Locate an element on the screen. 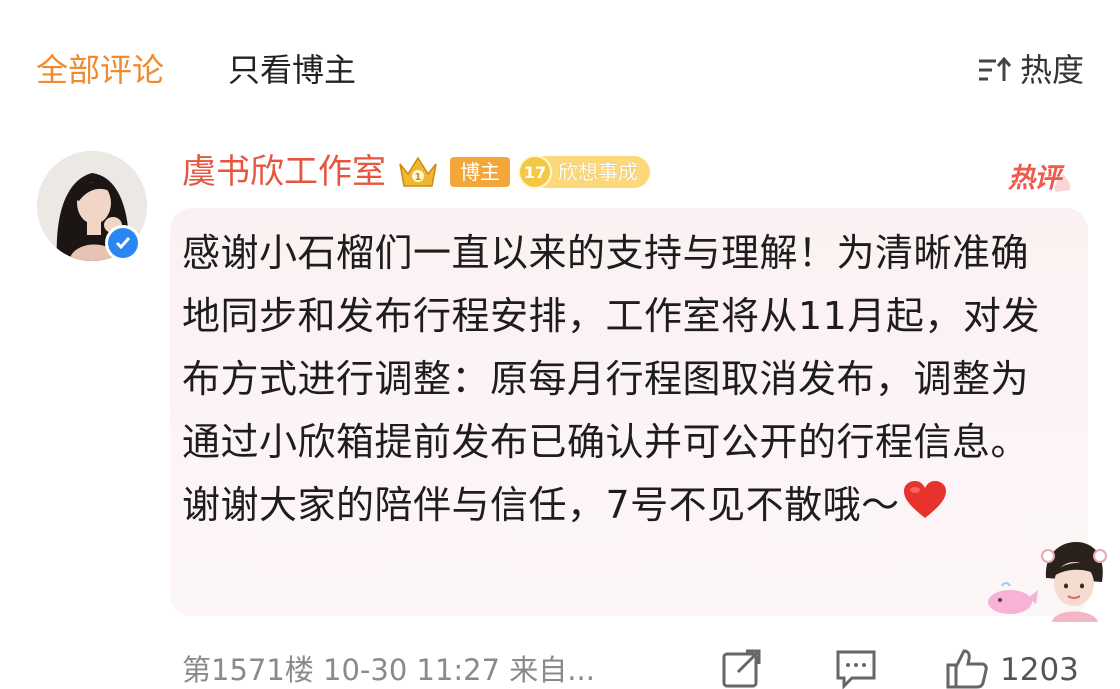 This screenshot has height=689, width=1120. hot-comment-badge: 热评 is located at coordinates (1042, 176).